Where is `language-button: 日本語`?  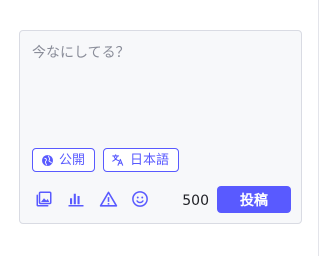 language-button: 日本語 is located at coordinates (141, 160).